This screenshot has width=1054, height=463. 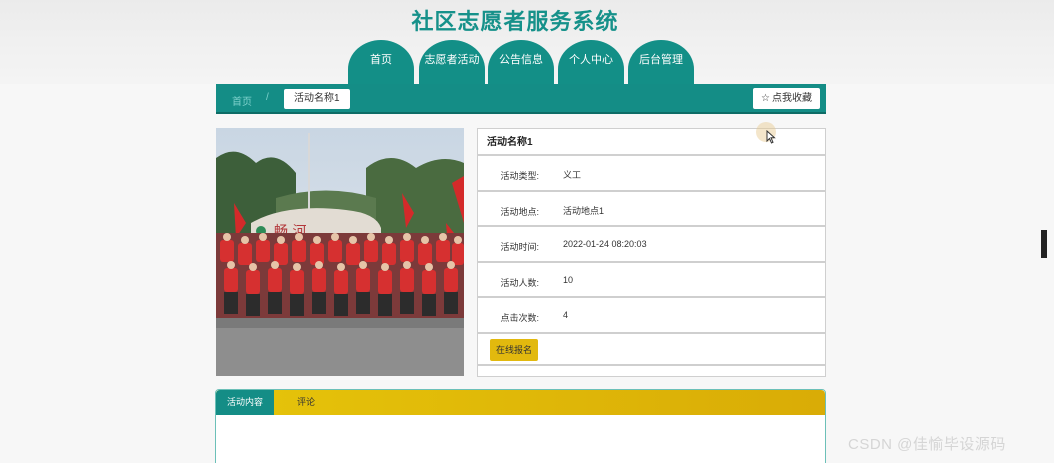 I want to click on tab-activity-content: 活动内容, so click(x=245, y=402).